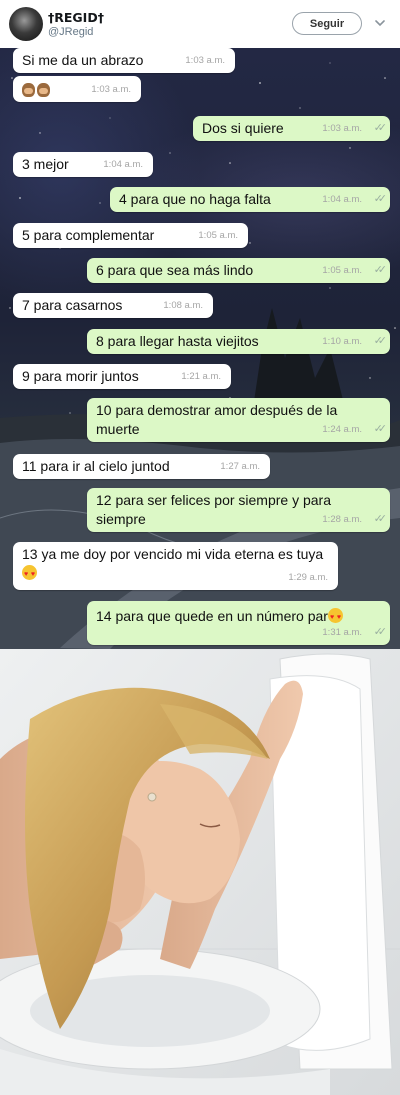 The width and height of the screenshot is (400, 1095). Describe the element at coordinates (200, 24) in the screenshot. I see `tweet-header: †REGID† @JRegid Seguir` at that location.